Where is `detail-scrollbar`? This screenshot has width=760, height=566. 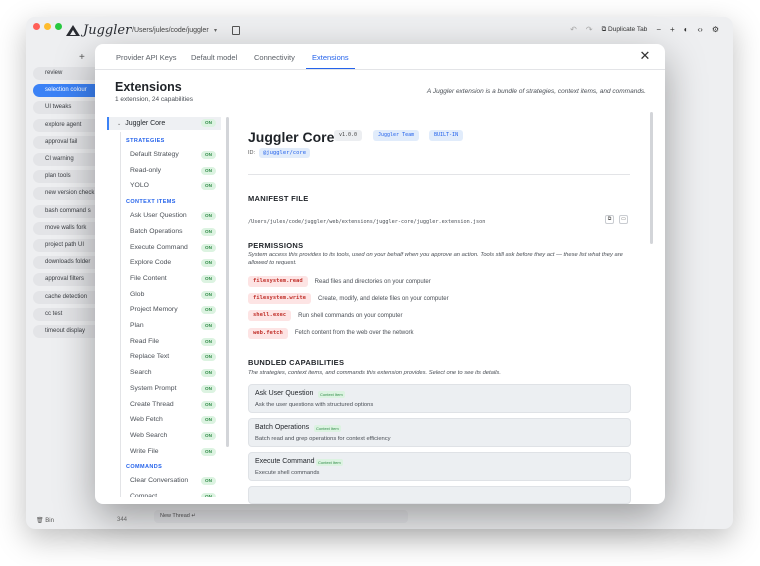
detail-scrollbar is located at coordinates (651, 178).